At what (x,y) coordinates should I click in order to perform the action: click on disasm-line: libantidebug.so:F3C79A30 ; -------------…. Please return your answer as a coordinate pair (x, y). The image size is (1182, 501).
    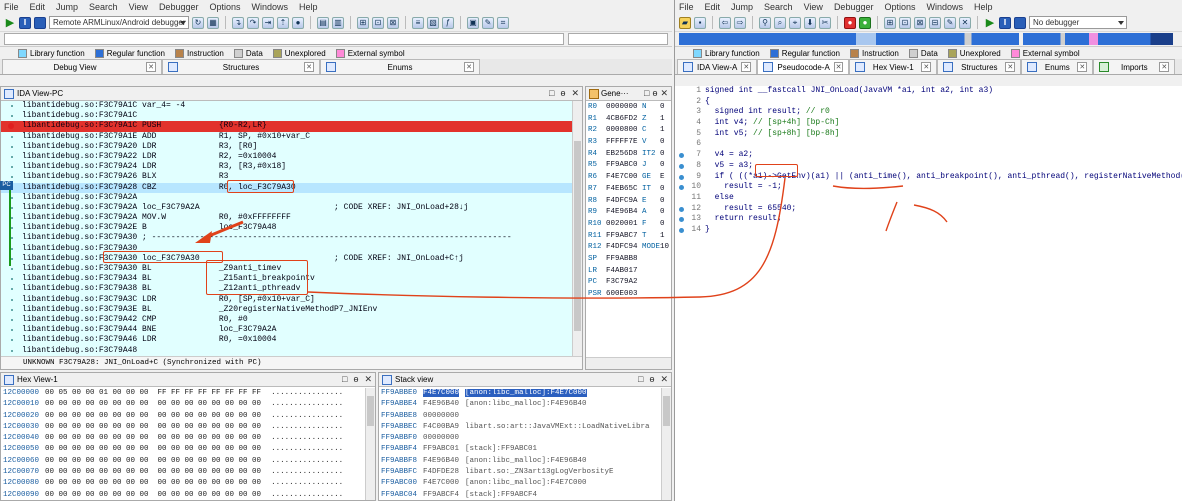
    Looking at the image, I should click on (291, 238).